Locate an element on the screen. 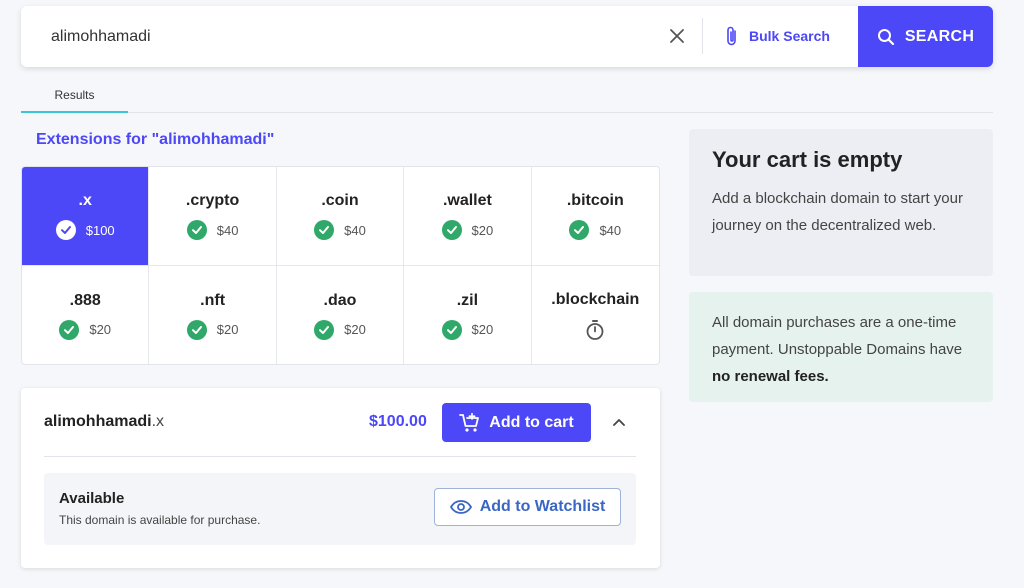 The width and height of the screenshot is (1024, 588). extension-name: .crypto is located at coordinates (212, 200).